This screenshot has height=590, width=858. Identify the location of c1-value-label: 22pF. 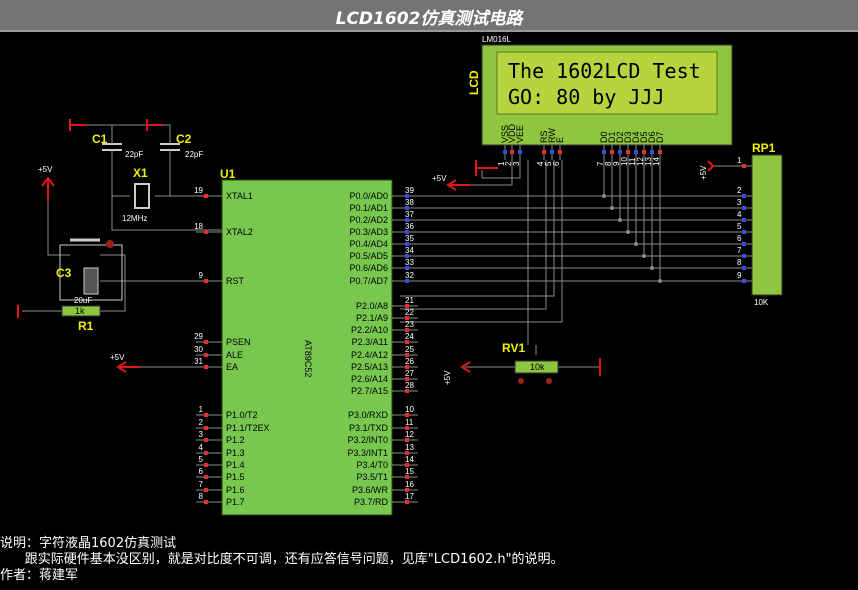
(134, 154).